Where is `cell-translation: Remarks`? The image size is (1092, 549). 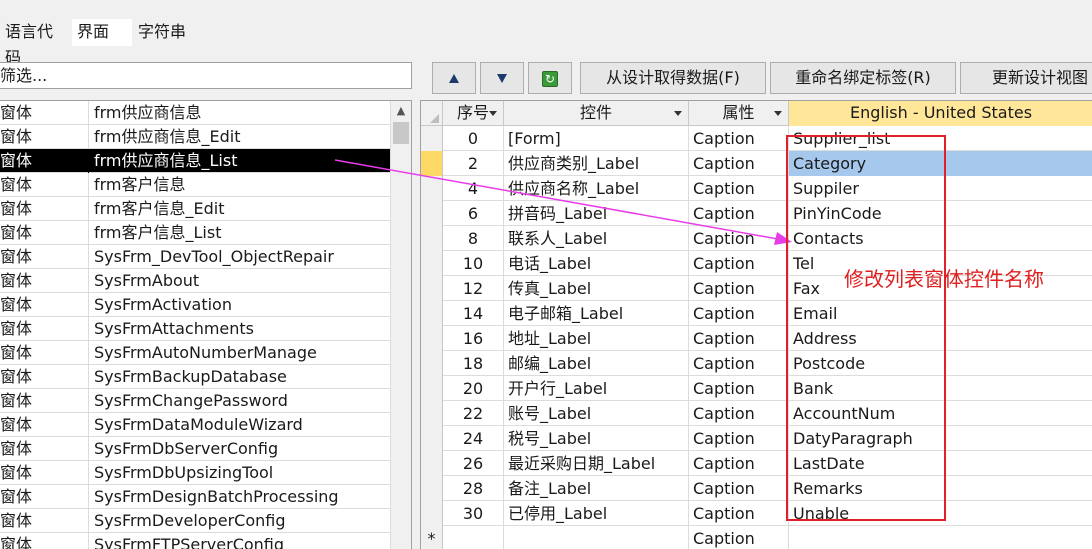
cell-translation: Remarks is located at coordinates (940, 488).